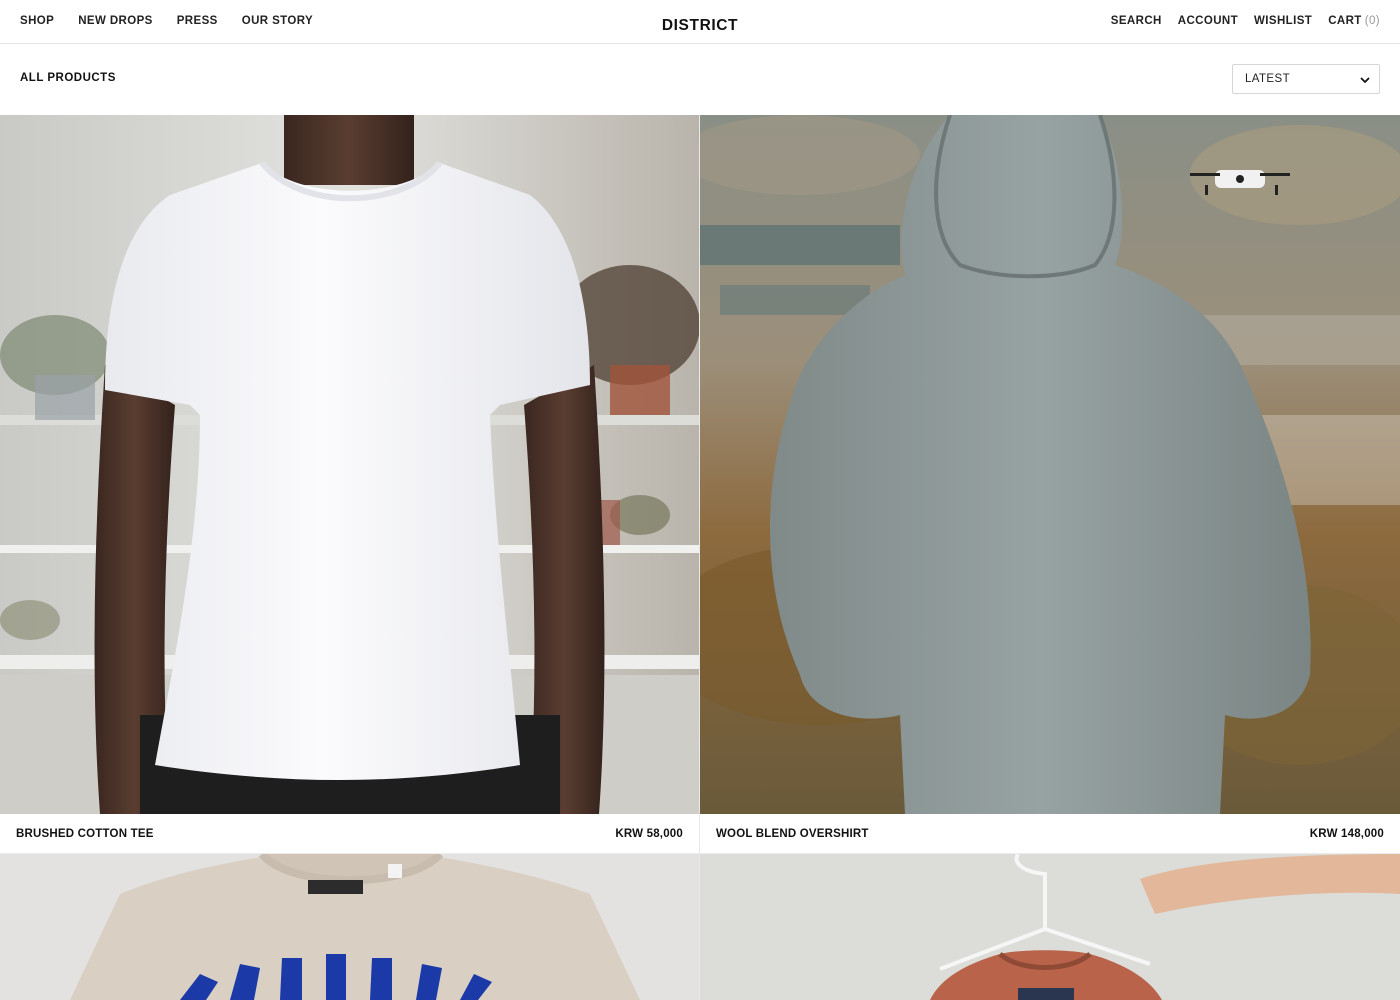  I want to click on utility-nav: SEARCH ACCOUNT WISHLIST CART (0), so click(1245, 21).